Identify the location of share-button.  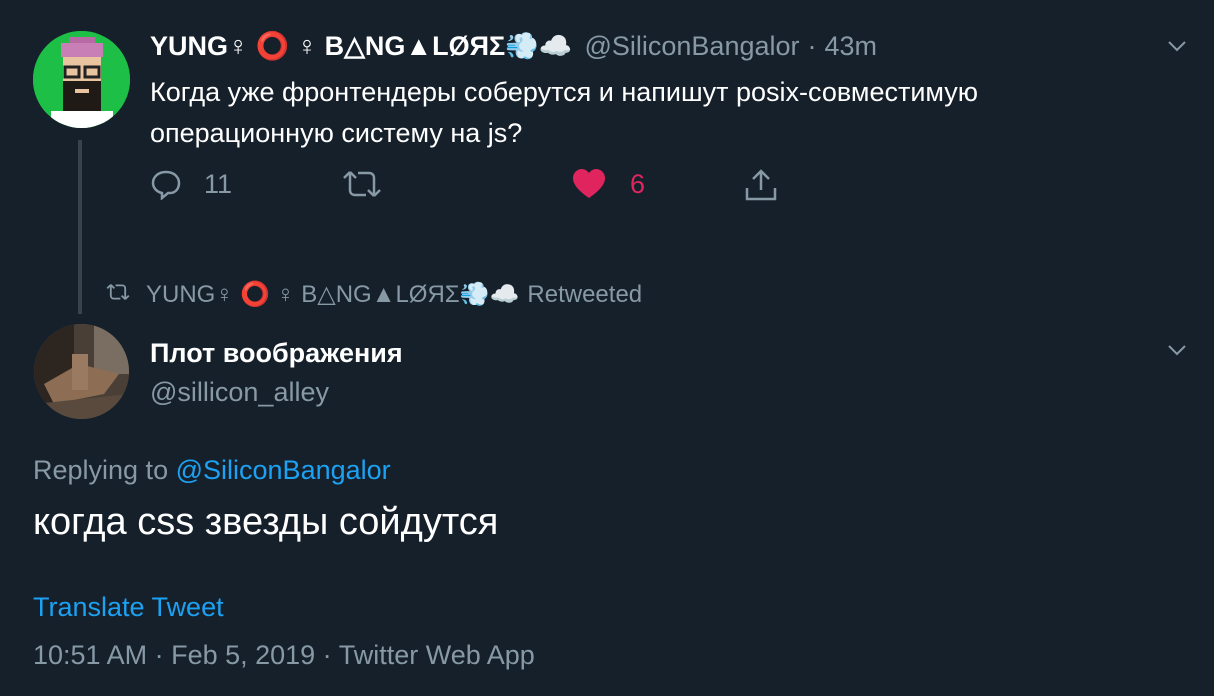
(761, 185).